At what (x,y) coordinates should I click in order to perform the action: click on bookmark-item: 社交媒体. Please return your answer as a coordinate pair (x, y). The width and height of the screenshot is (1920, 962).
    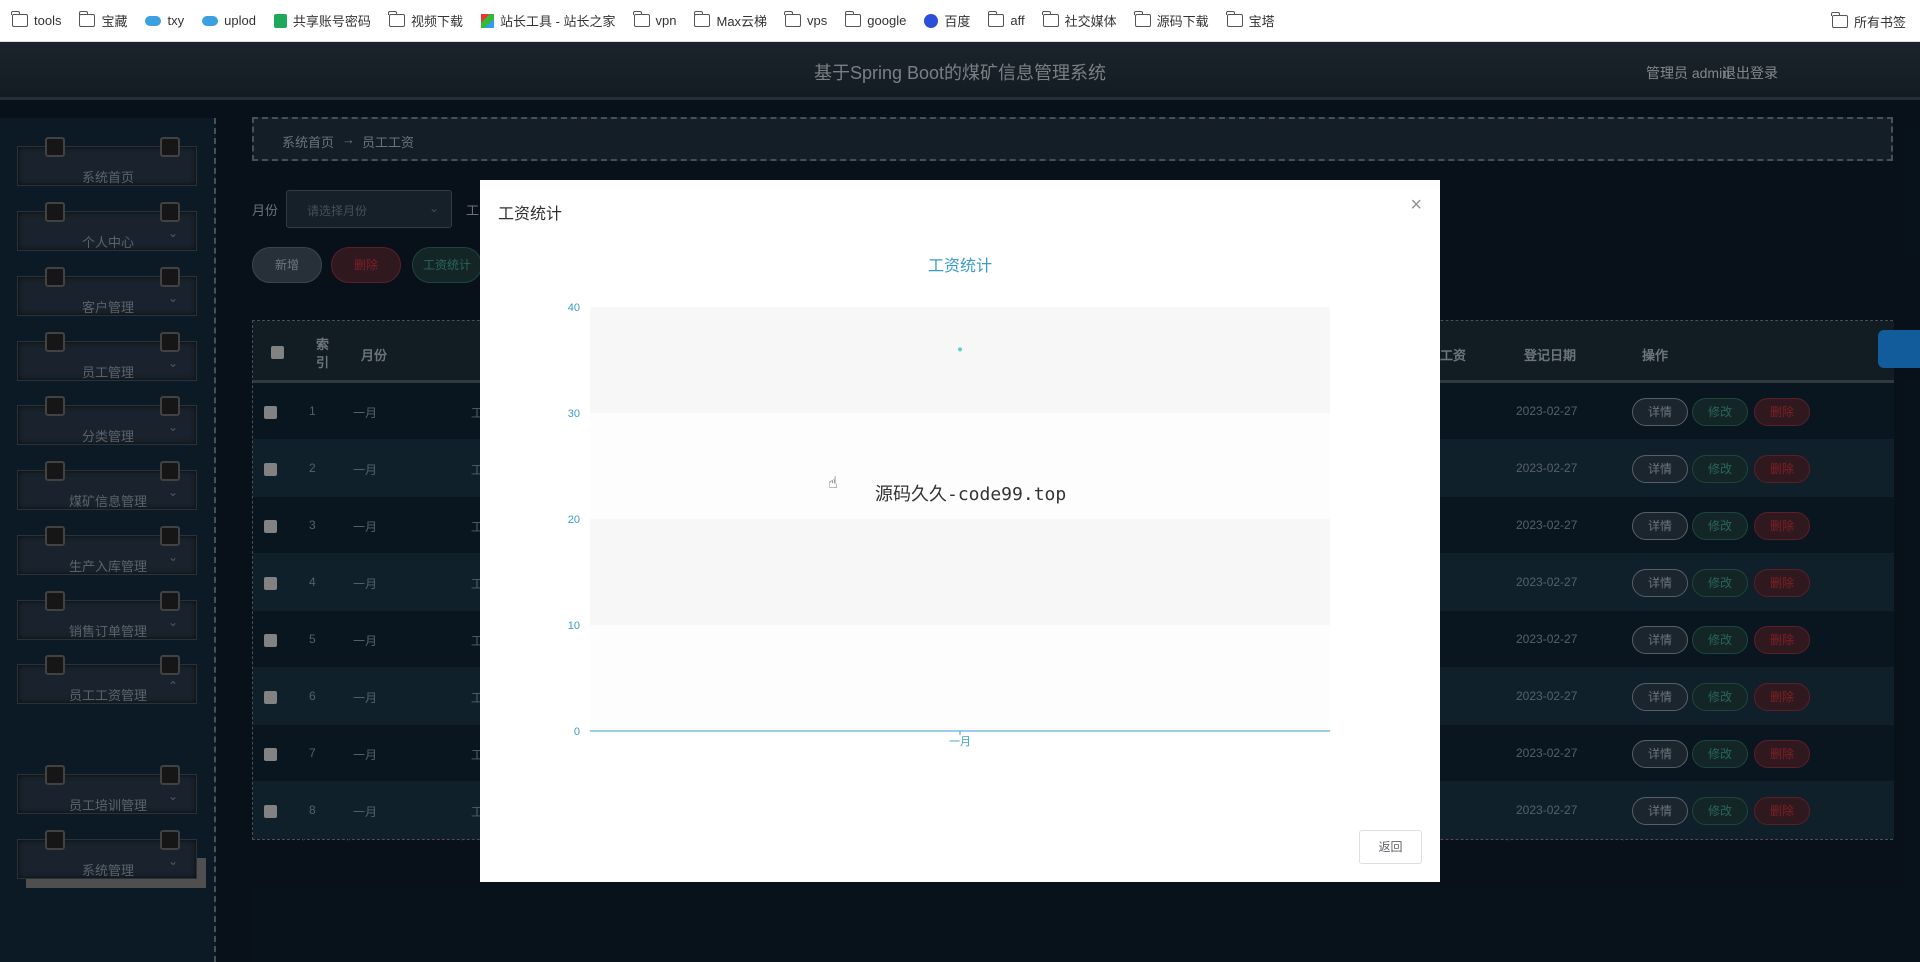
    Looking at the image, I should click on (1079, 20).